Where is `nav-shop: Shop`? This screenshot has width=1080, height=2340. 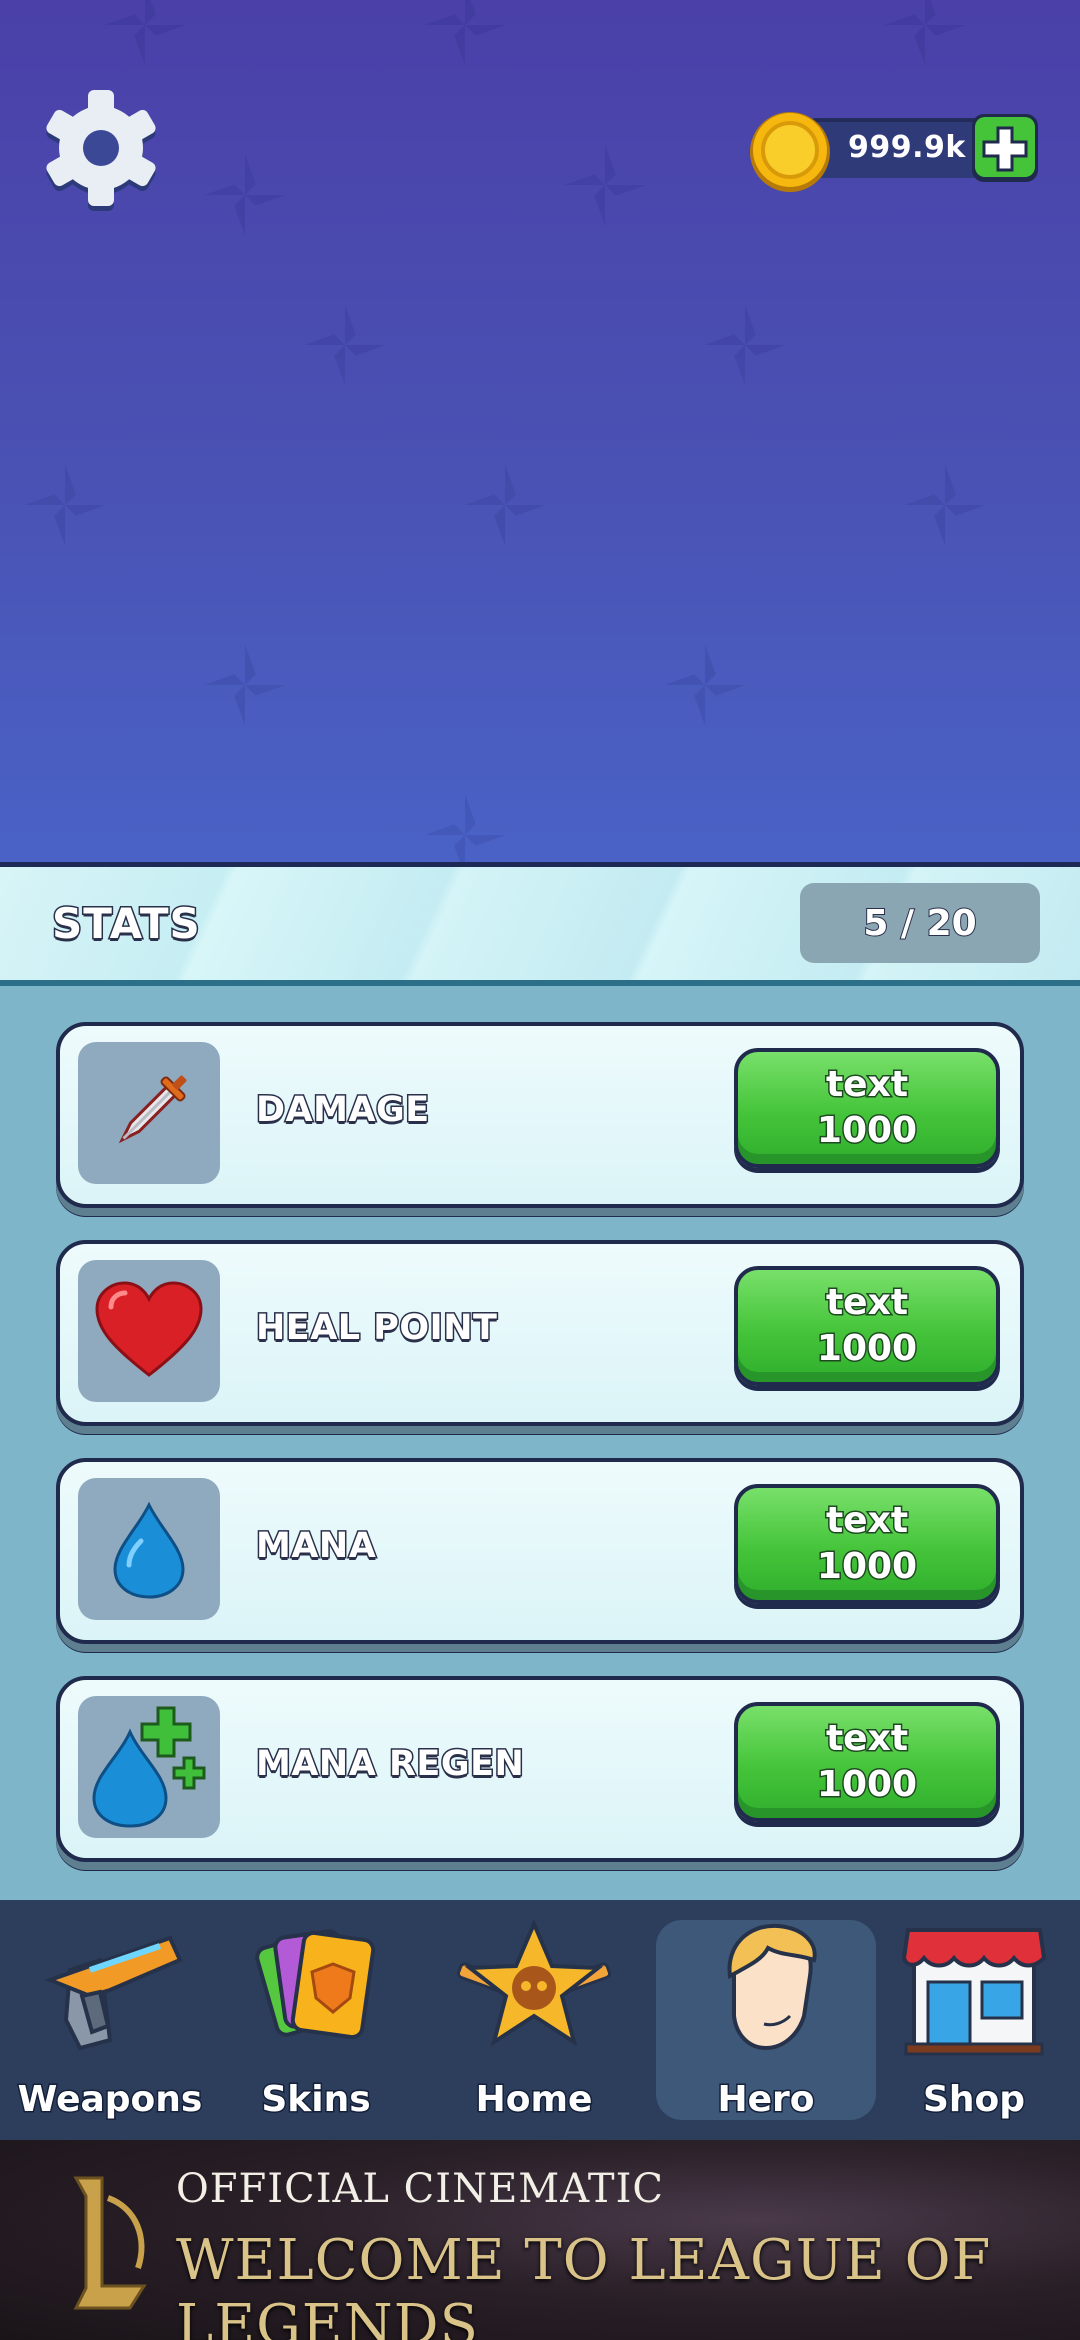
nav-shop: Shop is located at coordinates (972, 2021).